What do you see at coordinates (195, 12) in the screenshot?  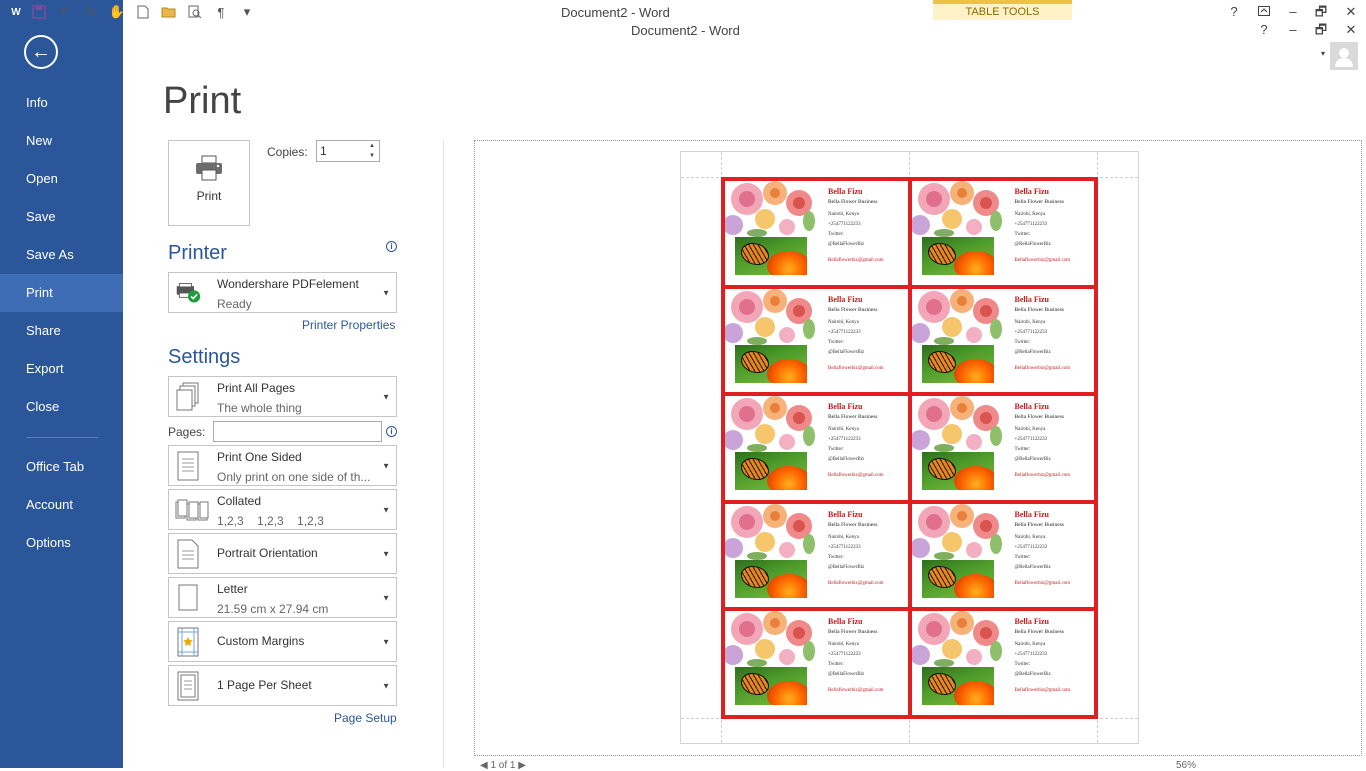 I see `print-preview-icon` at bounding box center [195, 12].